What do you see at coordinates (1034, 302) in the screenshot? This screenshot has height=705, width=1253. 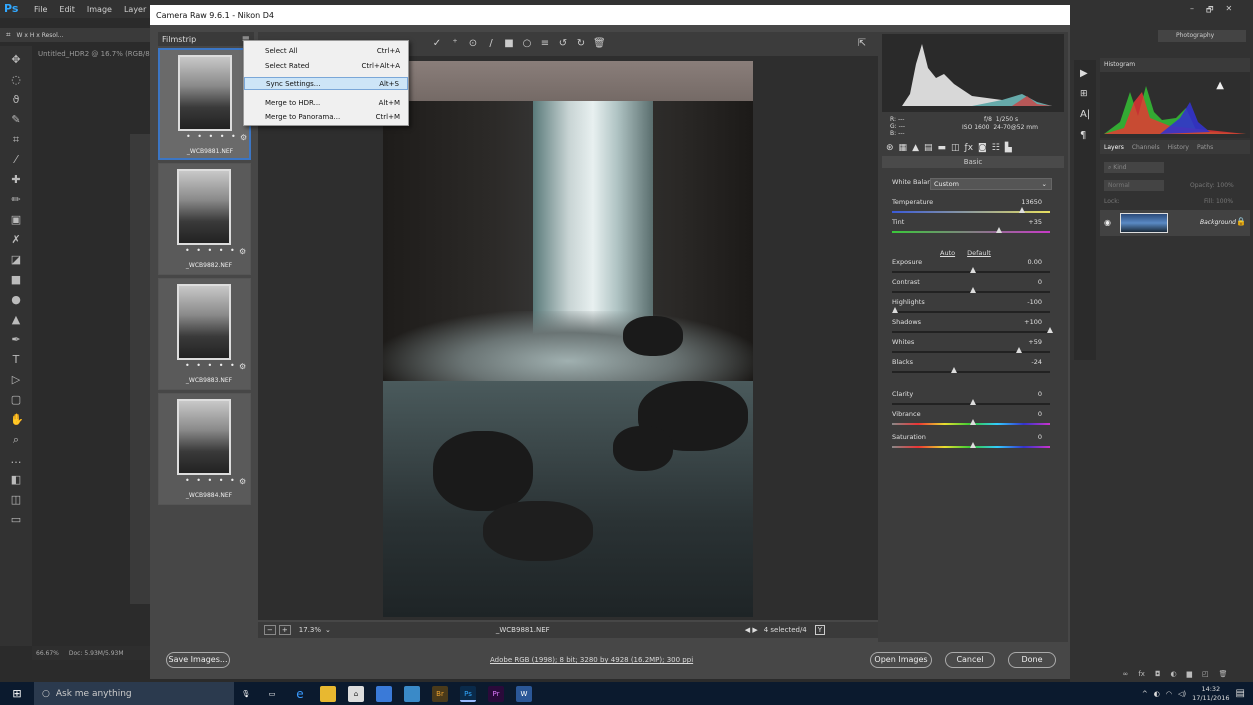 I see `slider-value: -100` at bounding box center [1034, 302].